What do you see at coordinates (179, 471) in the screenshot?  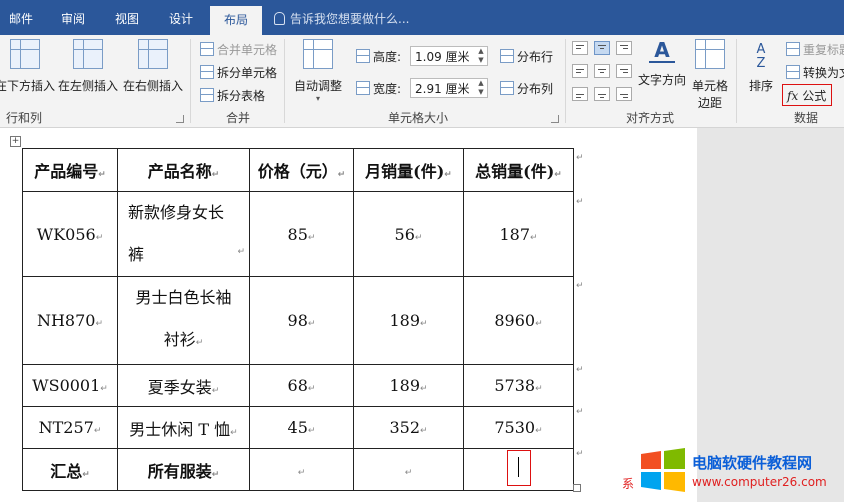 I see `summary-scope: 所有服装` at bounding box center [179, 471].